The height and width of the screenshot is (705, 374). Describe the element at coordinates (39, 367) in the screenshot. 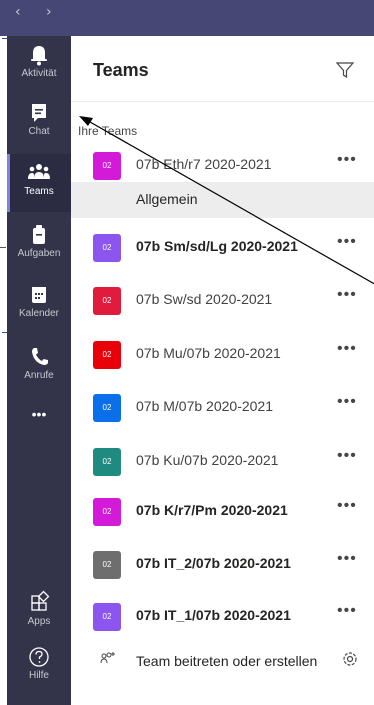

I see `rail-item-calls: Anrufe` at that location.